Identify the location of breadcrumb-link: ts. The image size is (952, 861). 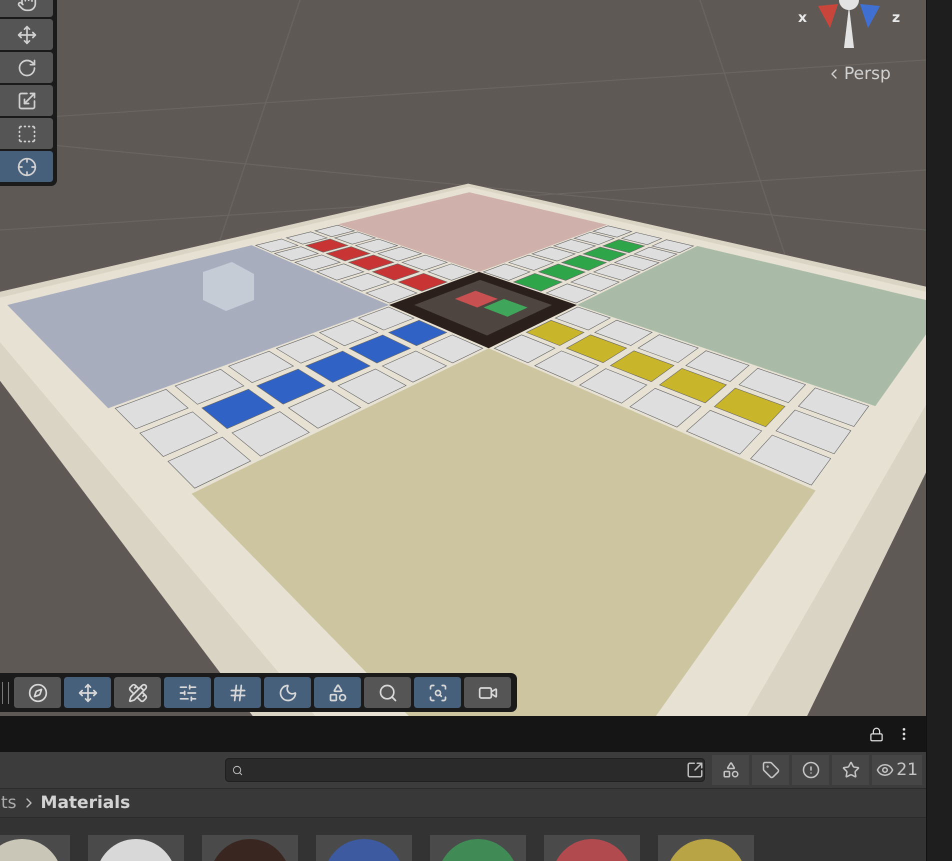
(9, 803).